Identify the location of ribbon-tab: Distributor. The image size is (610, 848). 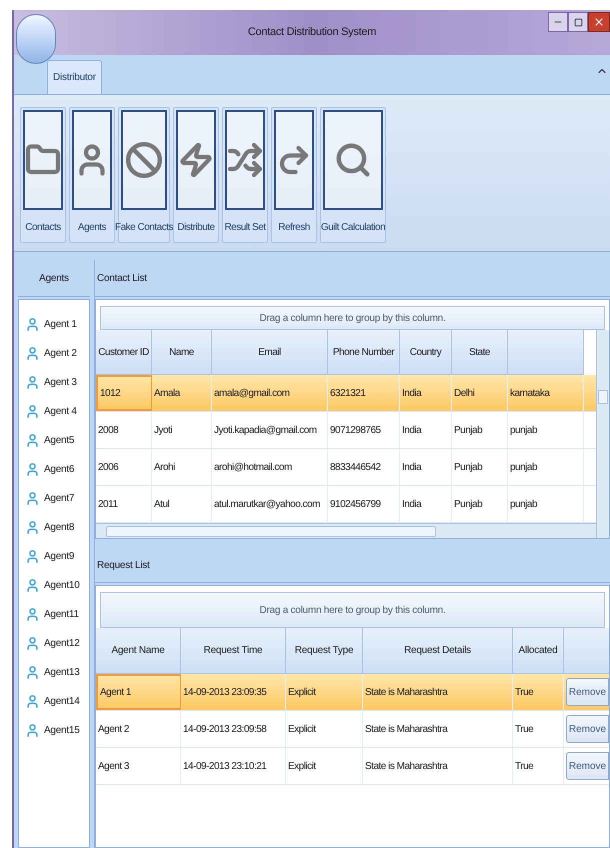
(74, 77).